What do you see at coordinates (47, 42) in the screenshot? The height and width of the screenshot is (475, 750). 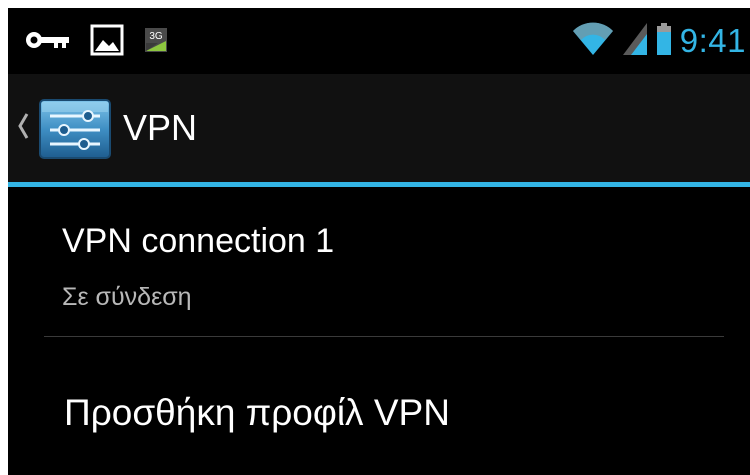 I see `key-icon` at bounding box center [47, 42].